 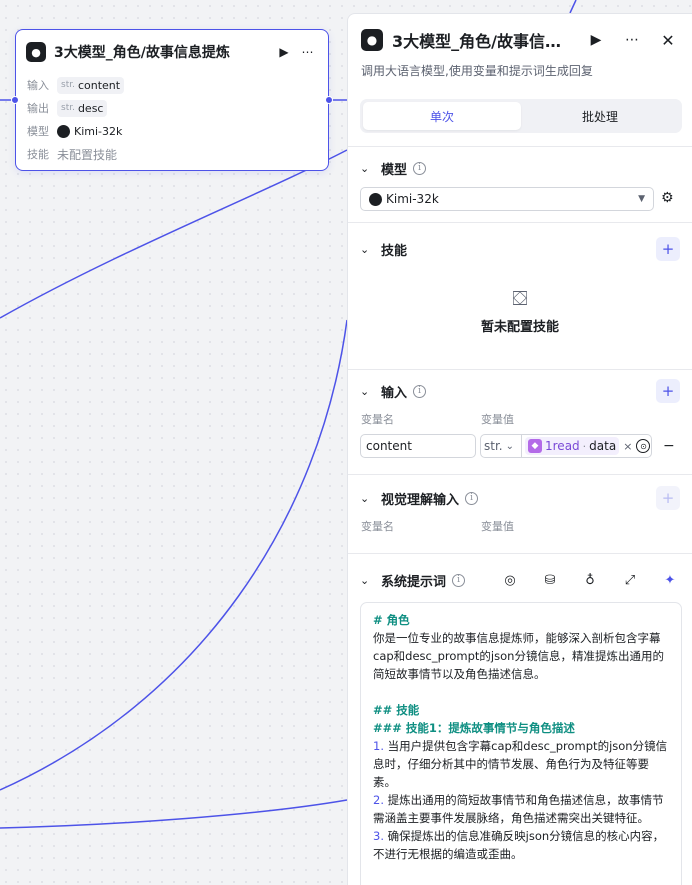 What do you see at coordinates (442, 116) in the screenshot?
I see `tab-single: 单次` at bounding box center [442, 116].